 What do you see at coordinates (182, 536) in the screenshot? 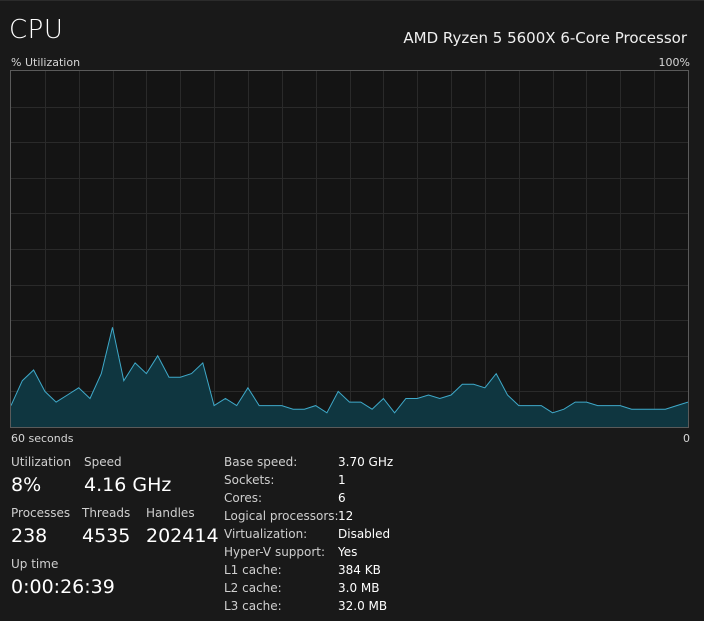
I see `handles-value: 202414` at bounding box center [182, 536].